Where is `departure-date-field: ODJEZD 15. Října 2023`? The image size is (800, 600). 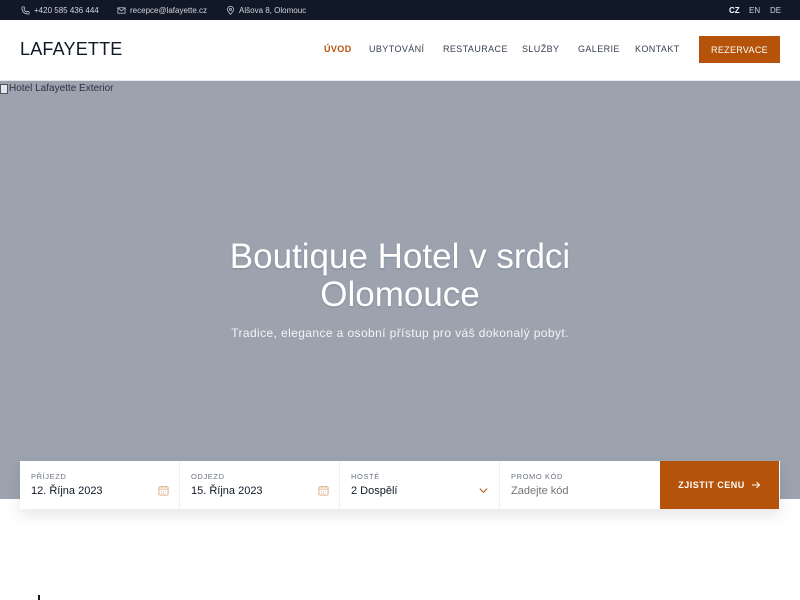
departure-date-field: ODJEZD 15. Října 2023 is located at coordinates (260, 485).